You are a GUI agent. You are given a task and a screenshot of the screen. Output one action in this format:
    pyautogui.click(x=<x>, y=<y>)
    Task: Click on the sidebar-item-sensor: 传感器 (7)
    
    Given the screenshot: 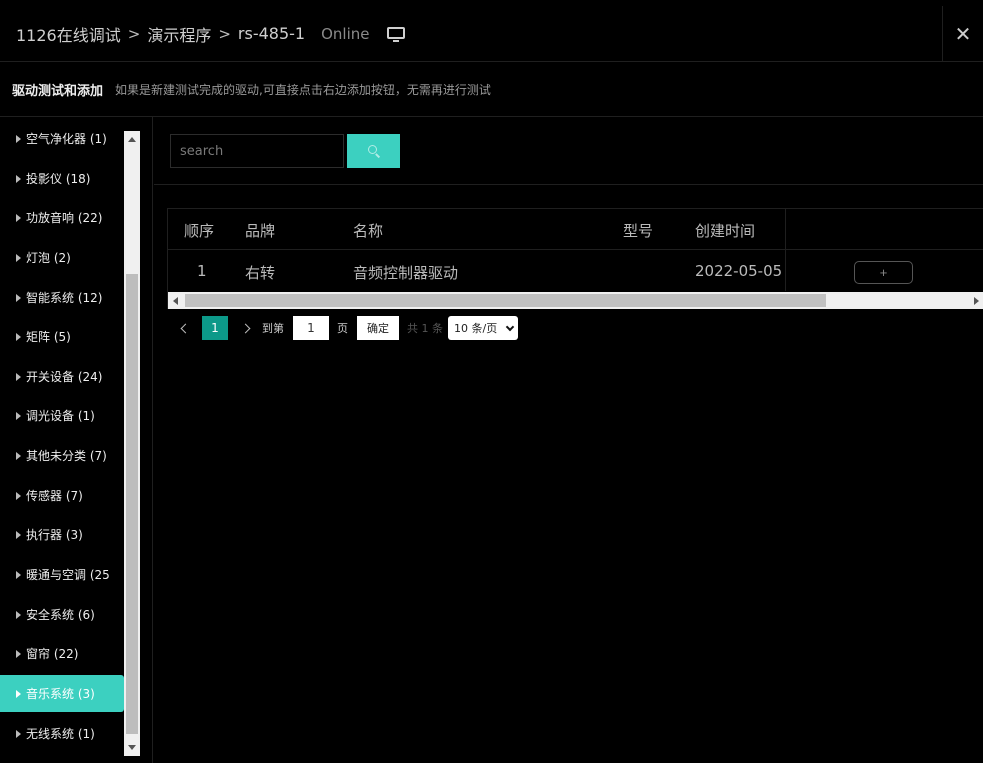 What is the action you would take?
    pyautogui.click(x=62, y=495)
    